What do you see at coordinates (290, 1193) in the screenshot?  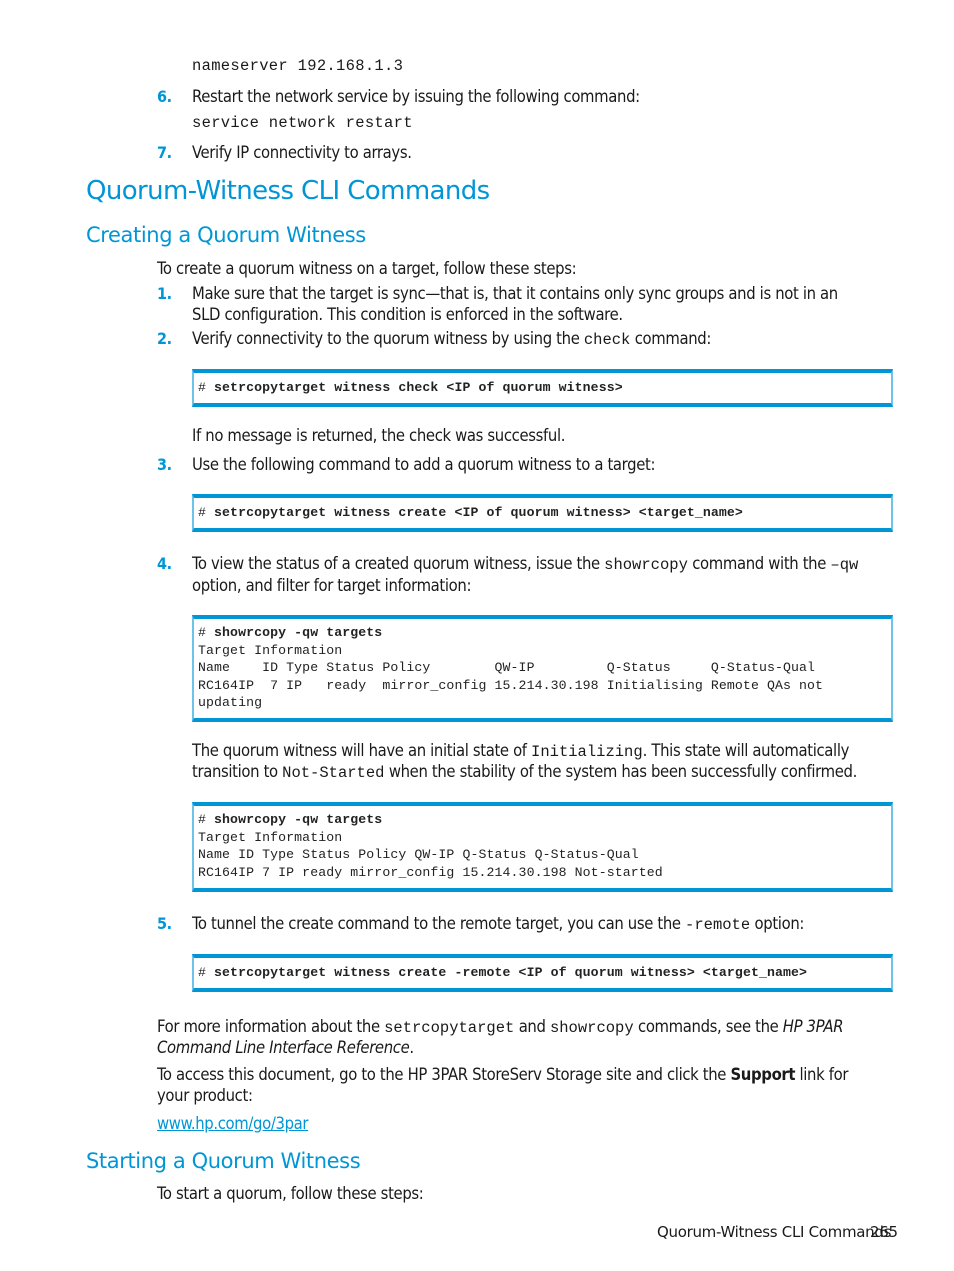 I see `starting-intro: To start a quorum, follow these steps:` at bounding box center [290, 1193].